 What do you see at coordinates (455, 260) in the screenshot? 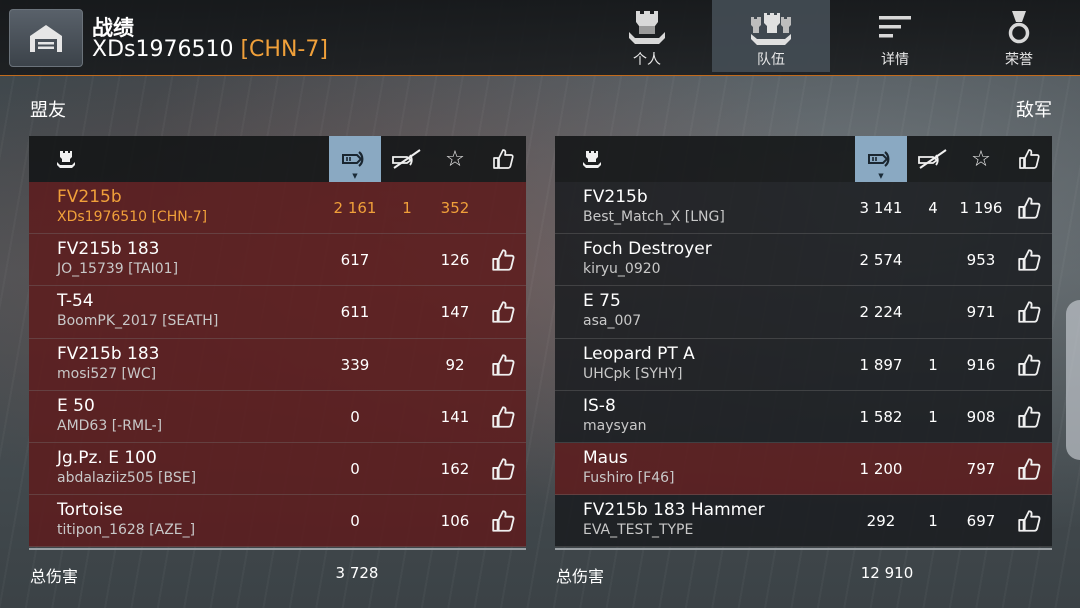
I see `score-value: 126` at bounding box center [455, 260].